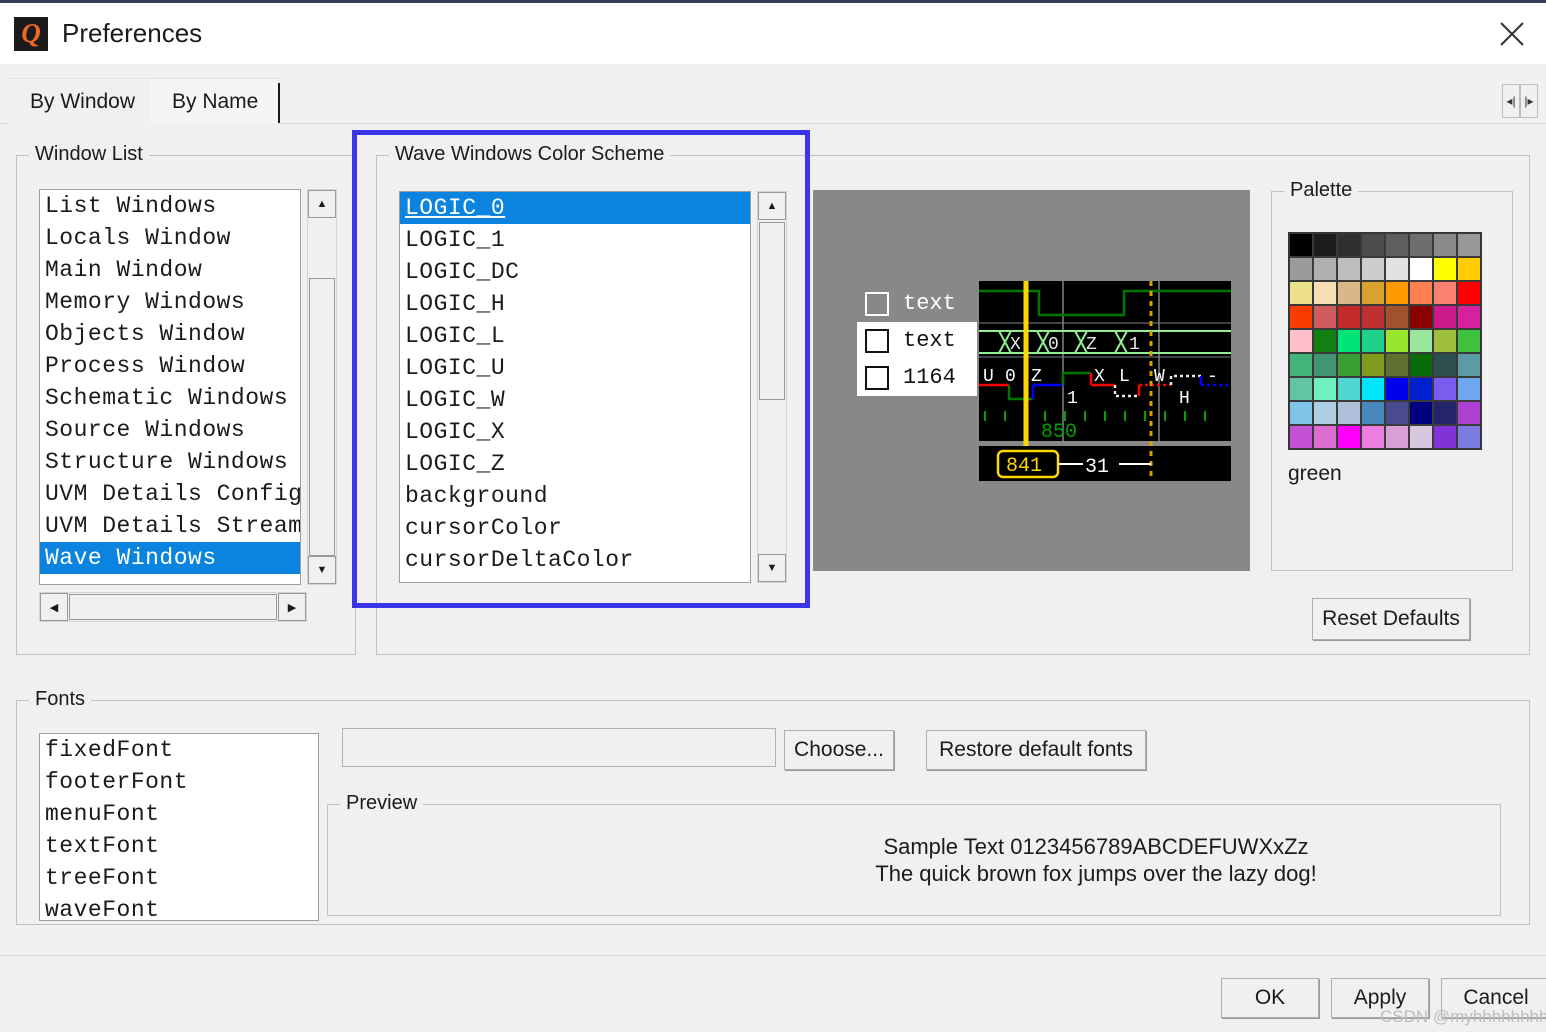 This screenshot has width=1546, height=1032. I want to click on palette-swatch-grid, so click(1385, 341).